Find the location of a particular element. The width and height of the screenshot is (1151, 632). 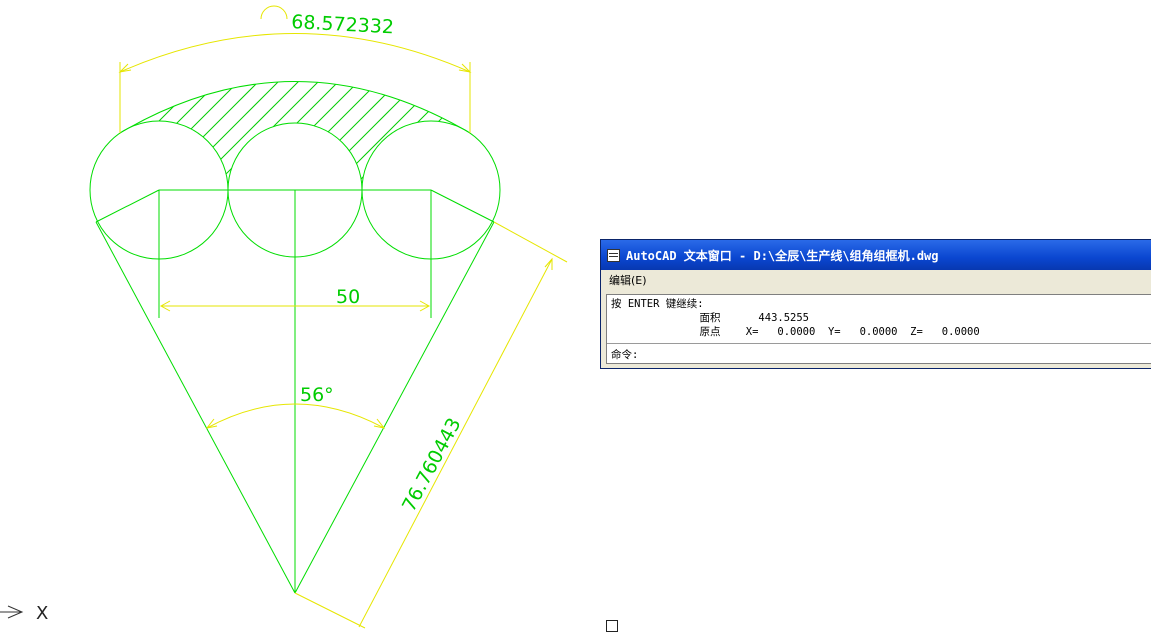

text-window-titlebar: AutoCAD 文本窗口 - D:\全辰\生产线\组角组框机.dwg is located at coordinates (876, 255).